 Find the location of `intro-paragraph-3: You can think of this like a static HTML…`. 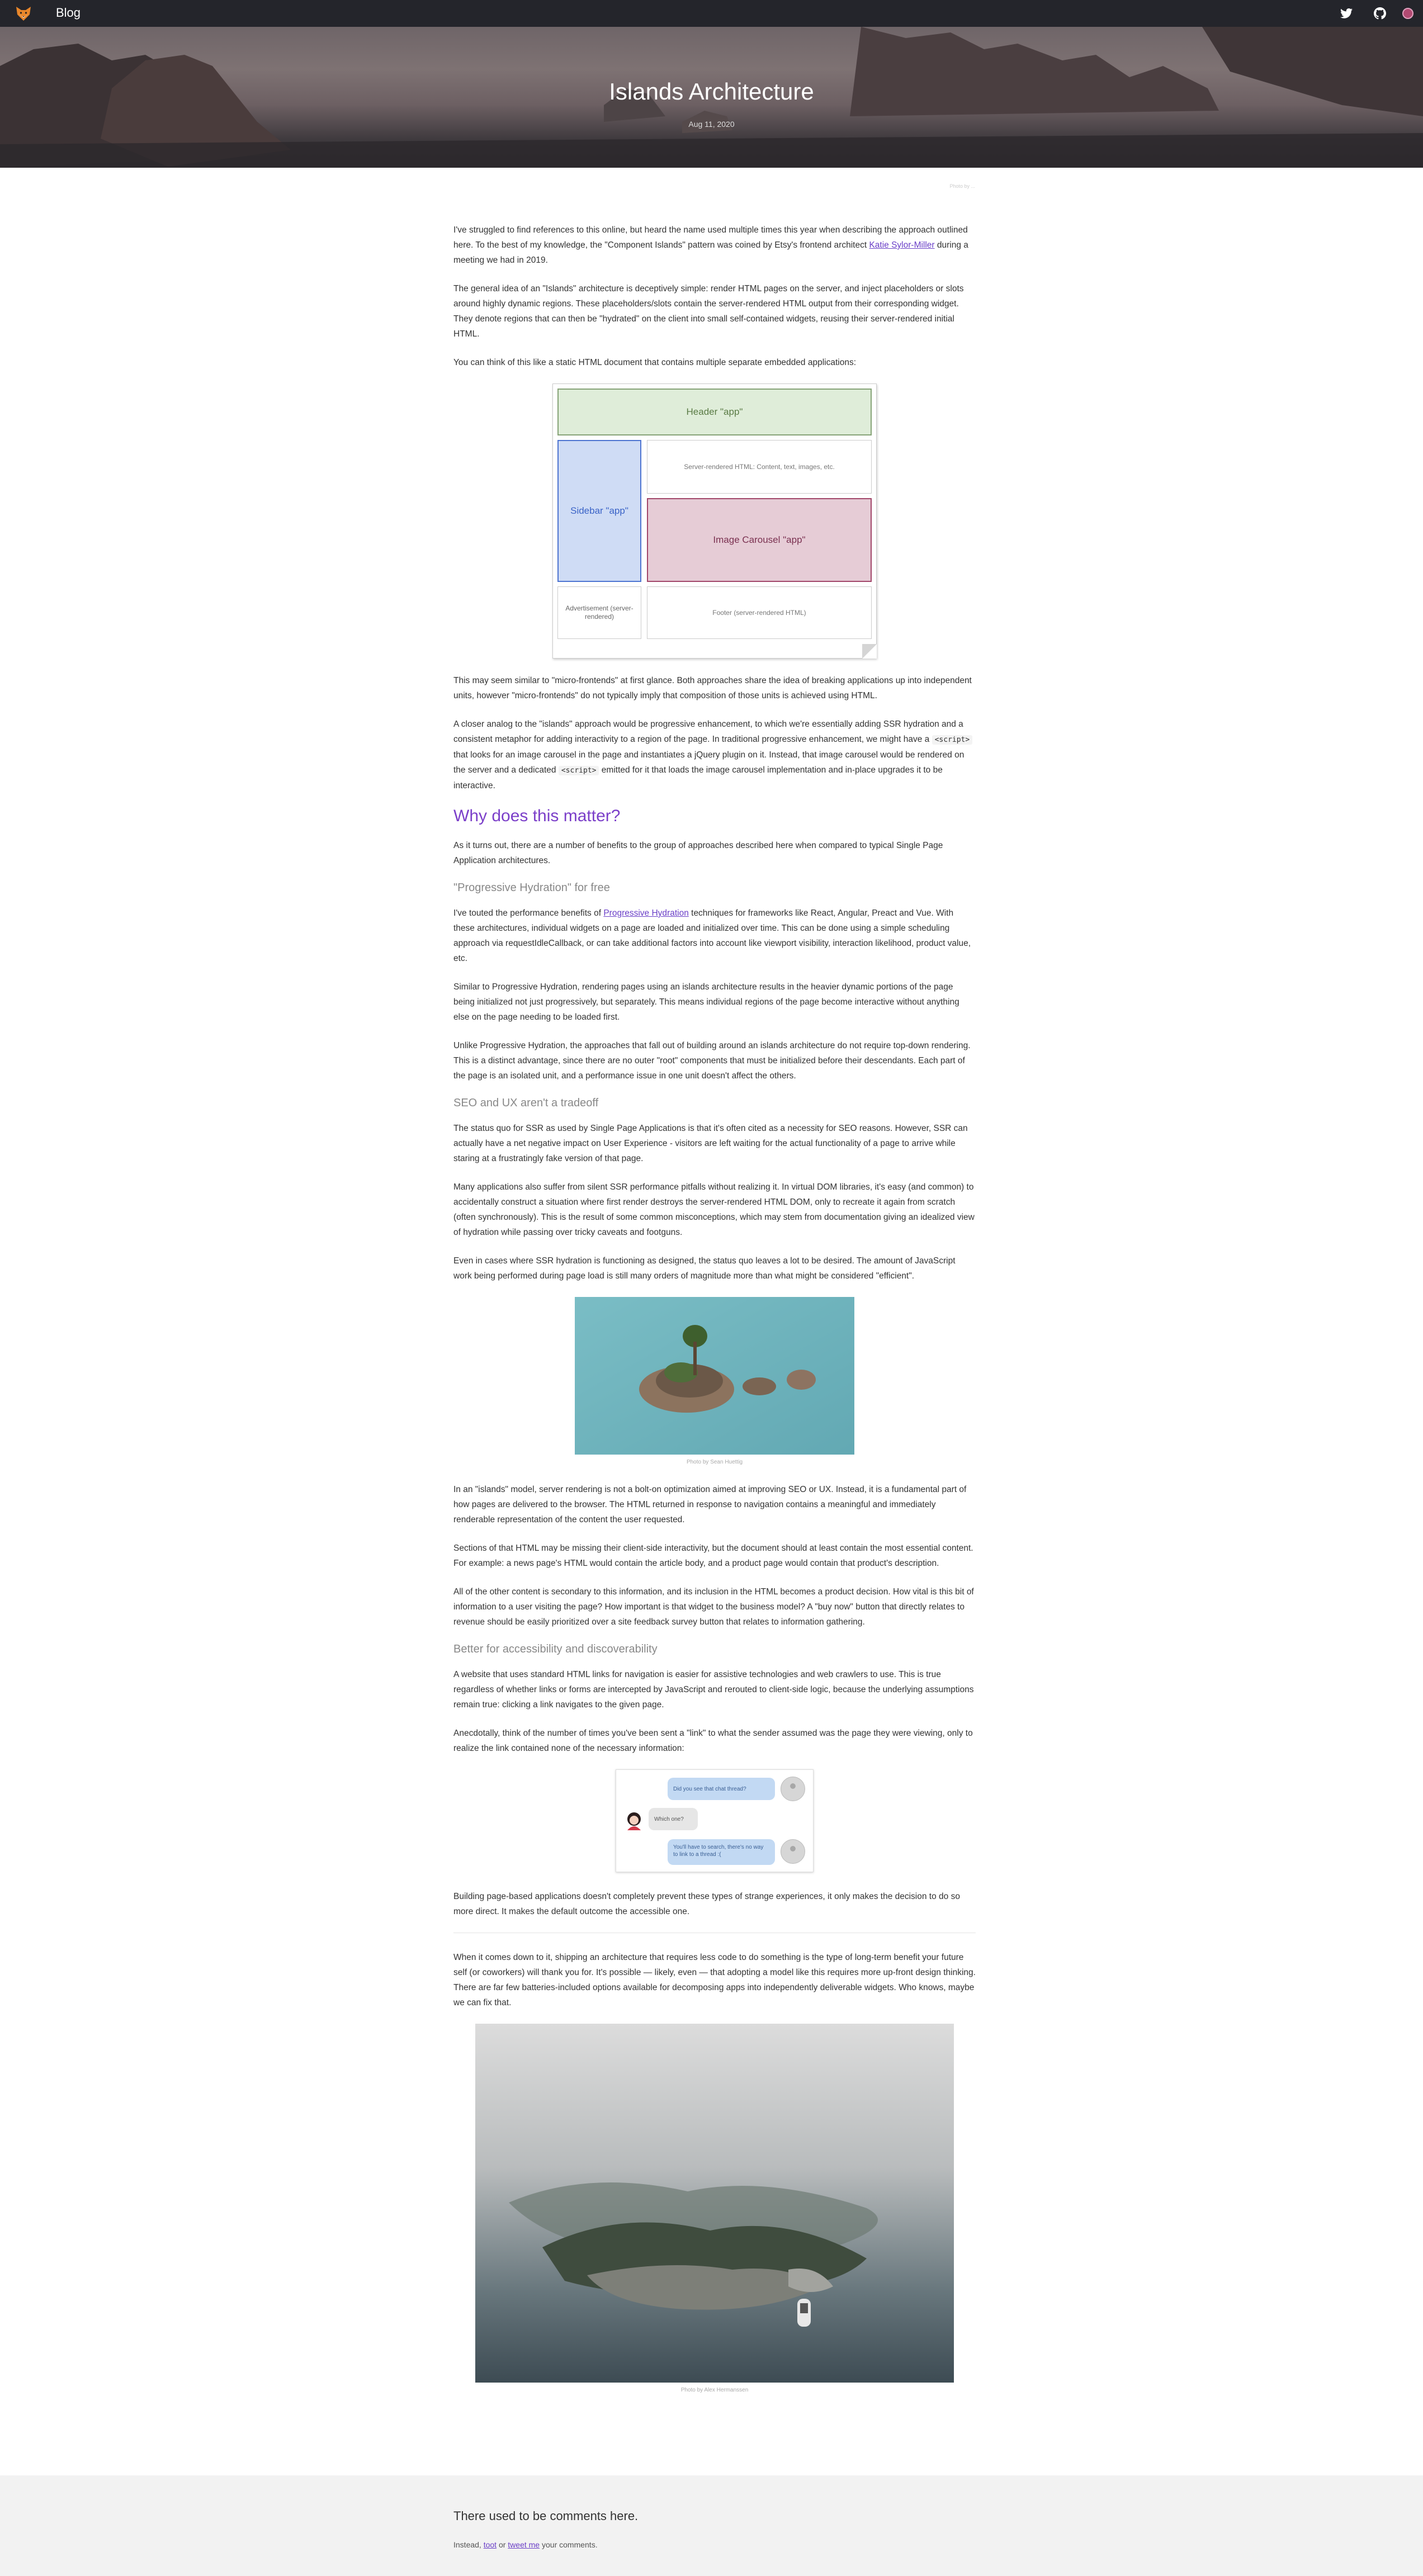

intro-paragraph-3: You can think of this like a static HTML… is located at coordinates (655, 362).